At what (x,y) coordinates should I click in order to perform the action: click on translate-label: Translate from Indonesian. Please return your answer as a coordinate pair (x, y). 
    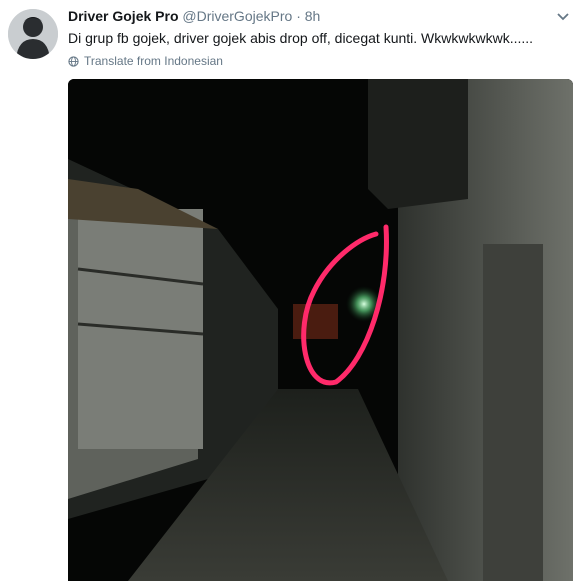
    Looking at the image, I should click on (153, 61).